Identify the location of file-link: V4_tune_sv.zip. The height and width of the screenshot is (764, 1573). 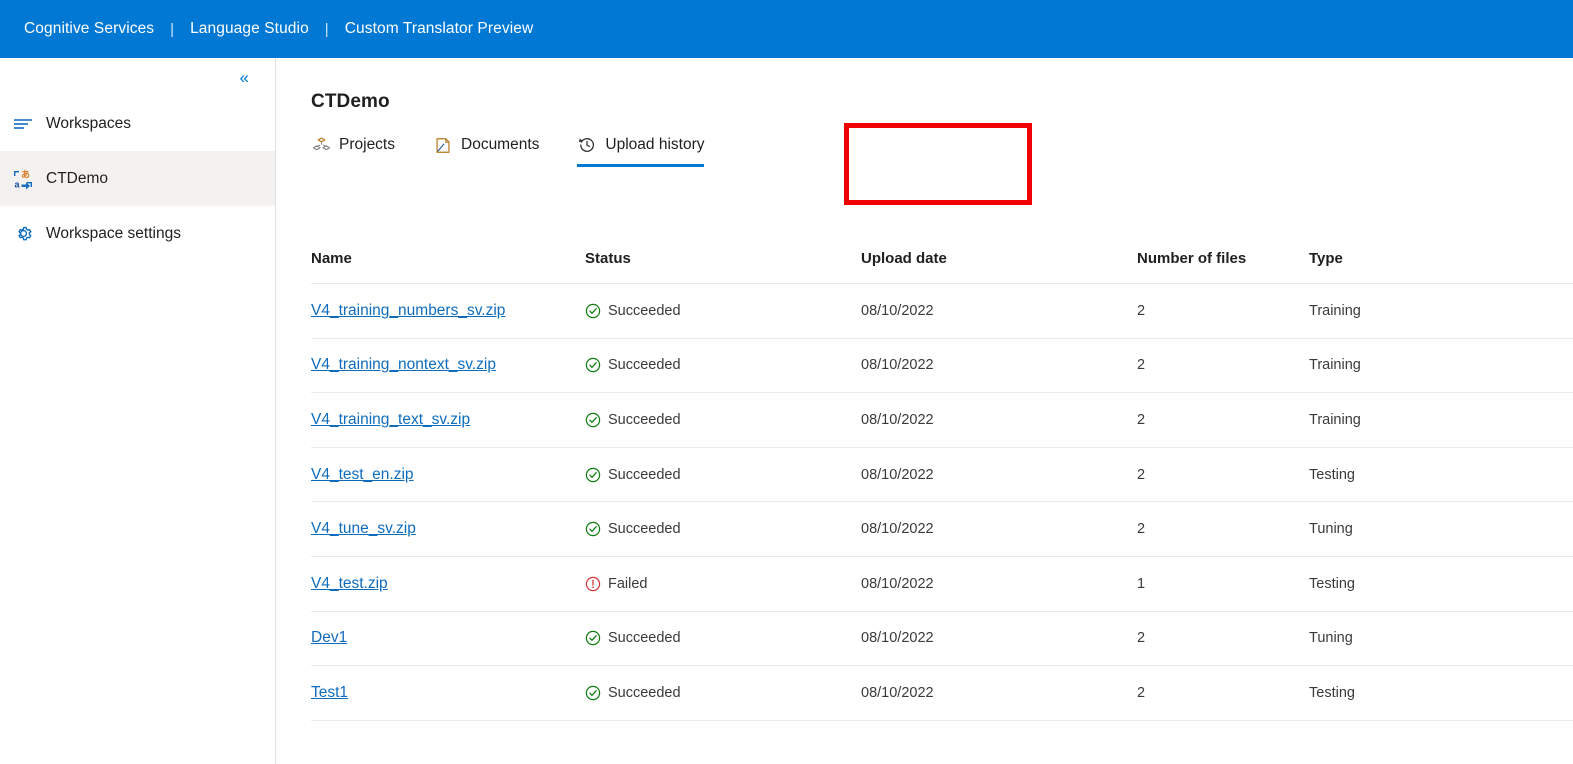
(363, 528).